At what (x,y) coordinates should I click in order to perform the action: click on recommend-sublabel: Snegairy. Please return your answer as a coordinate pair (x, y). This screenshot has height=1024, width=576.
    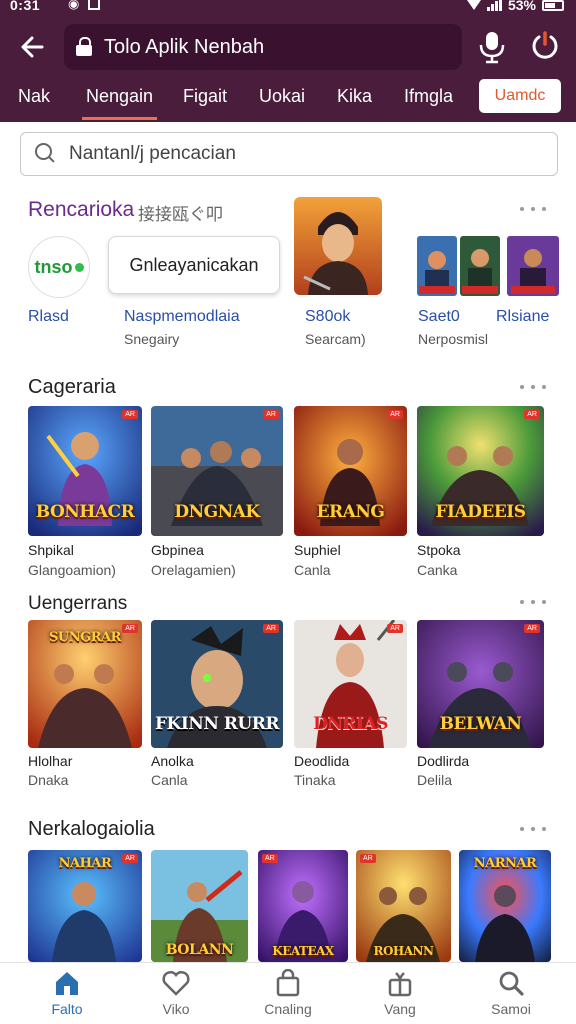
    Looking at the image, I should click on (152, 339).